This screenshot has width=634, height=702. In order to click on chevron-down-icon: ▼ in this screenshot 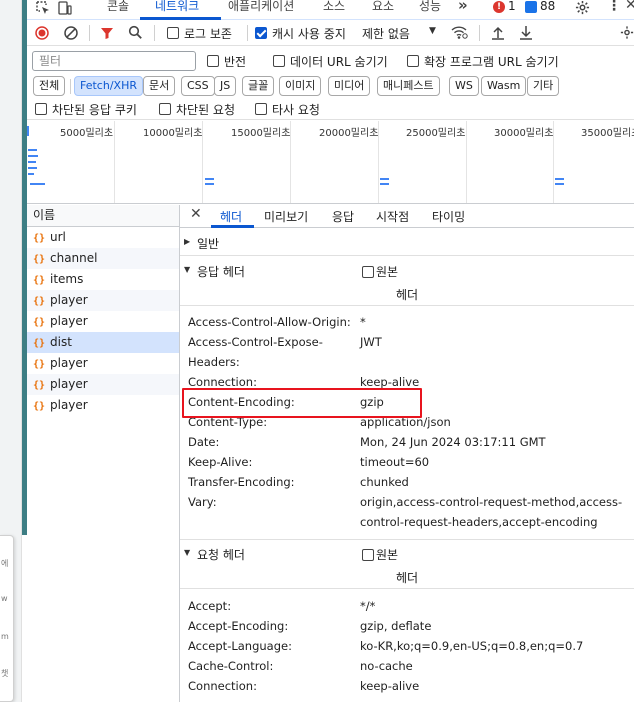, I will do `click(432, 31)`.